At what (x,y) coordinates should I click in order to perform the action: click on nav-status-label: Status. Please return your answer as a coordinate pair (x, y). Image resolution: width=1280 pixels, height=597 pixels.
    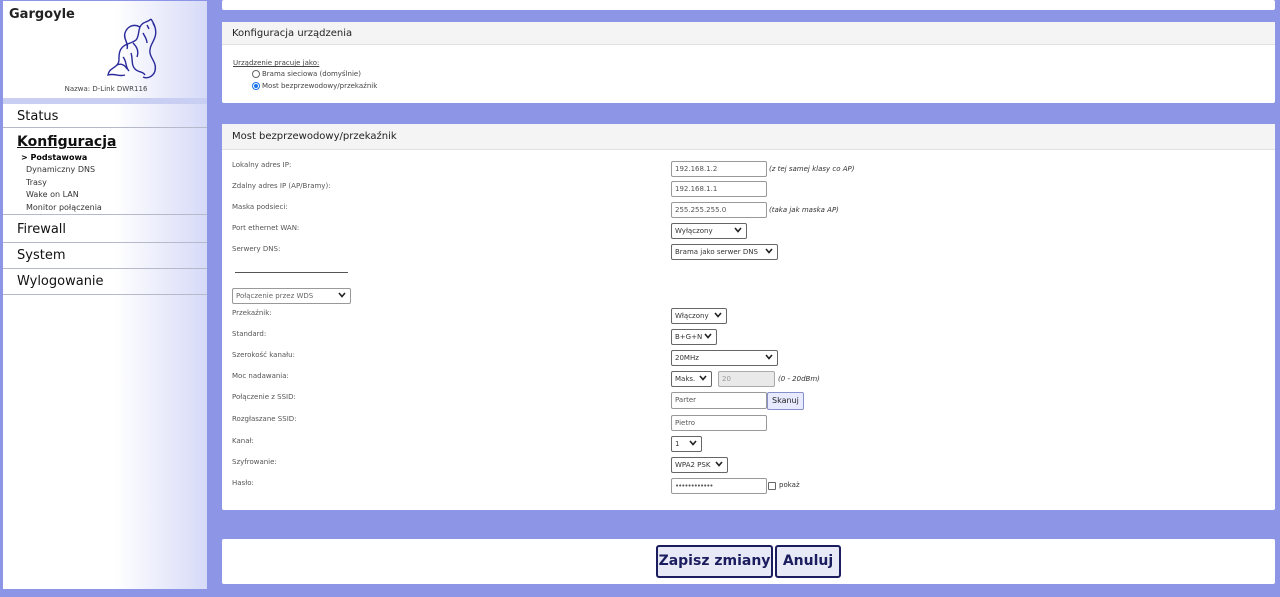
    Looking at the image, I should click on (38, 116).